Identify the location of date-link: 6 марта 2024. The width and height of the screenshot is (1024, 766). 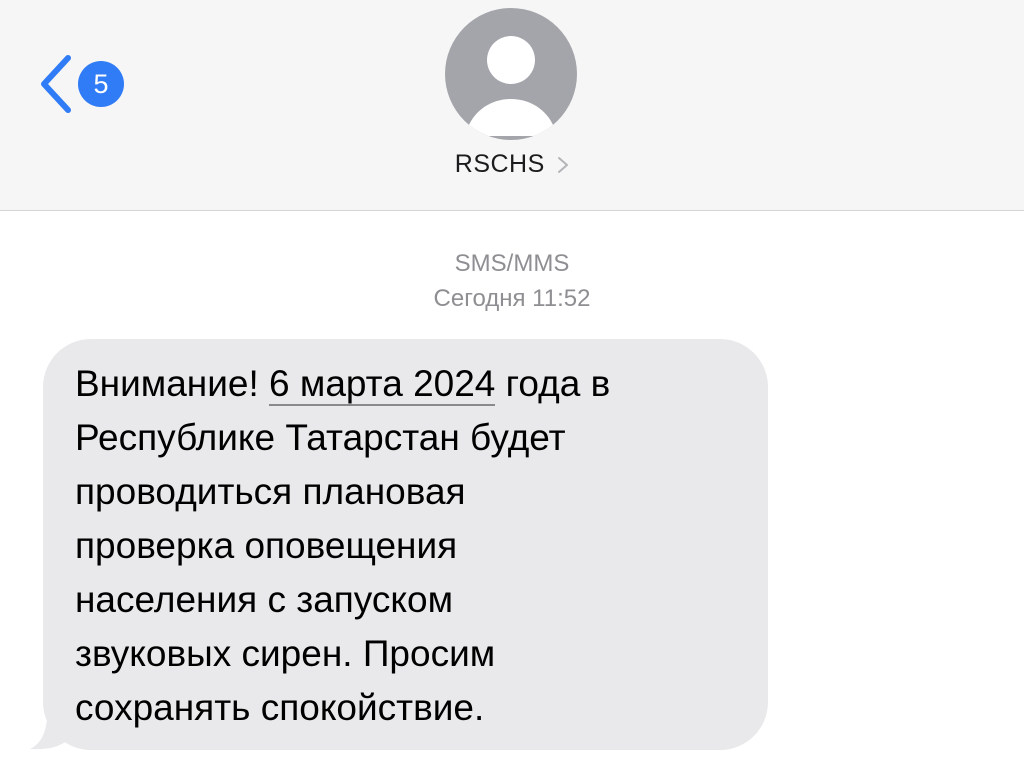
(382, 384).